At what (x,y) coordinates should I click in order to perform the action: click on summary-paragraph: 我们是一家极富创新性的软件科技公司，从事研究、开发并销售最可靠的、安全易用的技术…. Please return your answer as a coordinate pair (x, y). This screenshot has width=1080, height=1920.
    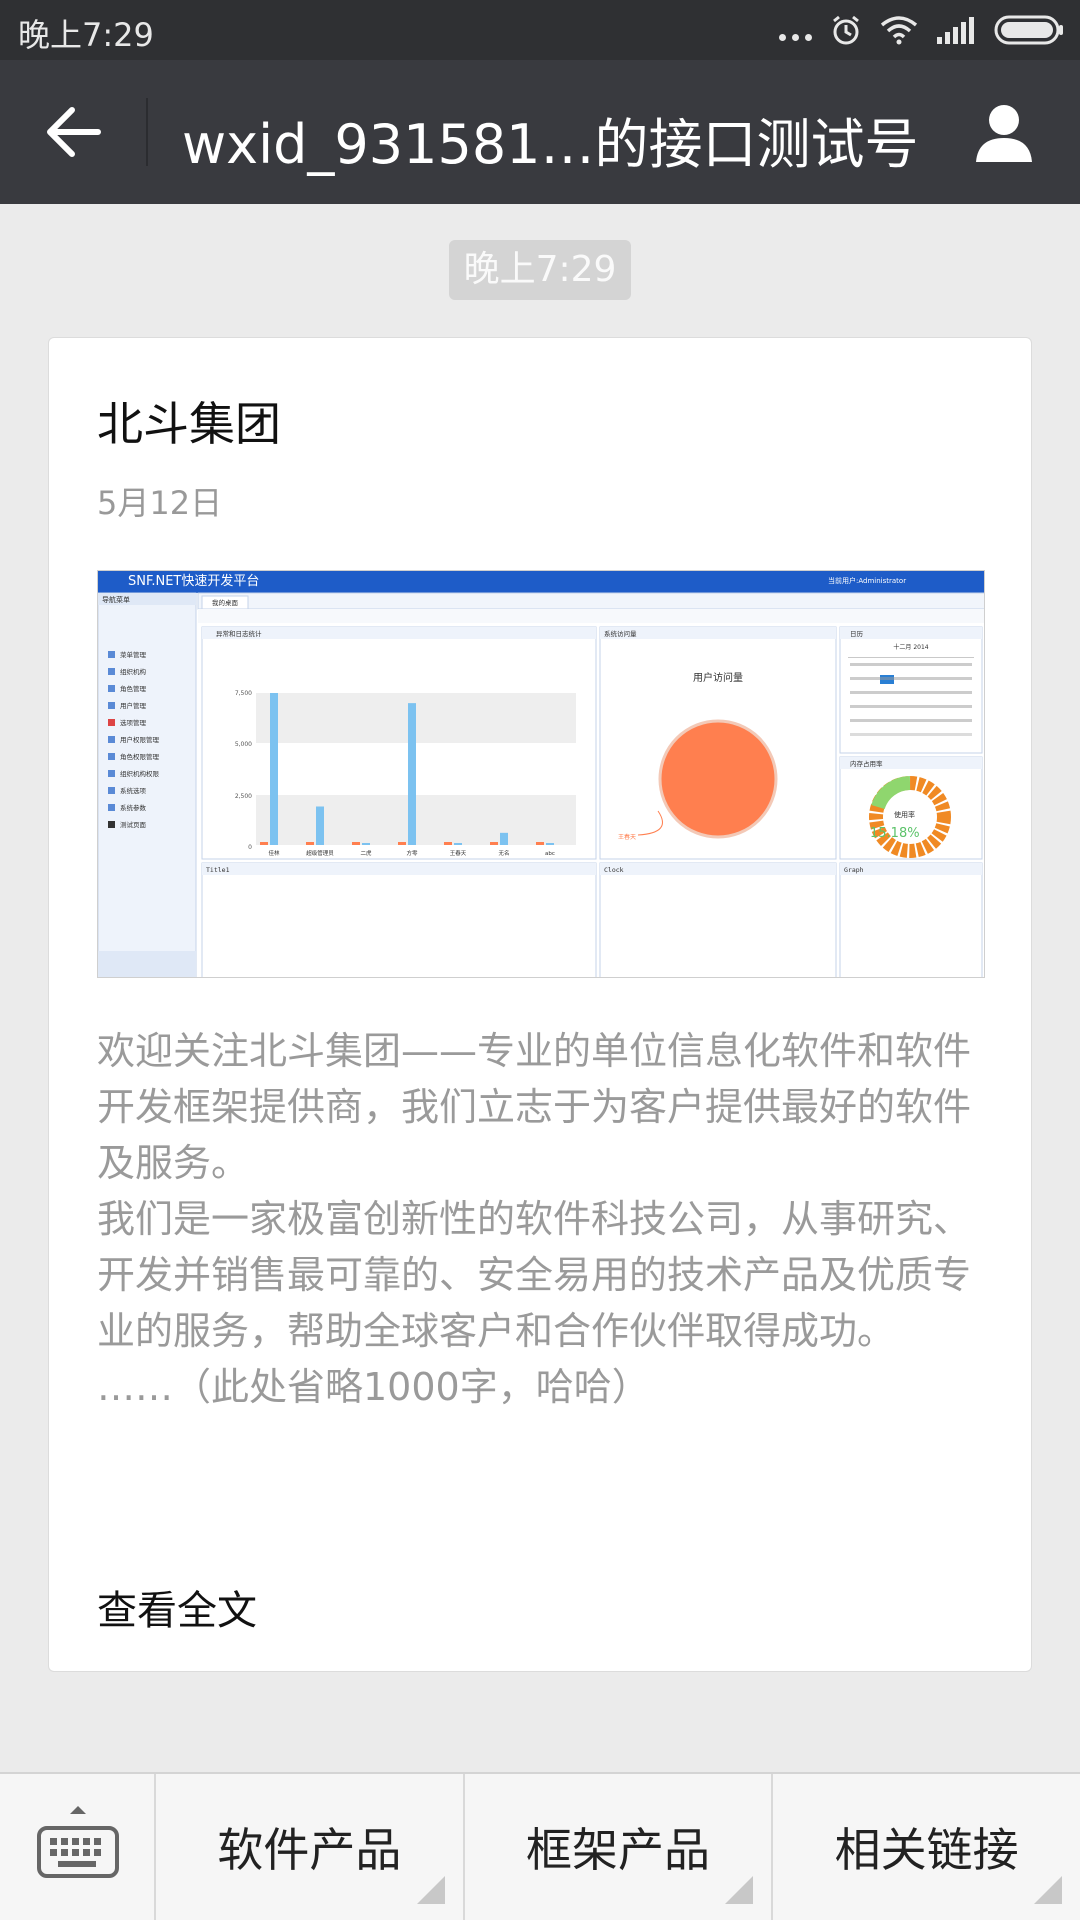
    Looking at the image, I should click on (534, 1275).